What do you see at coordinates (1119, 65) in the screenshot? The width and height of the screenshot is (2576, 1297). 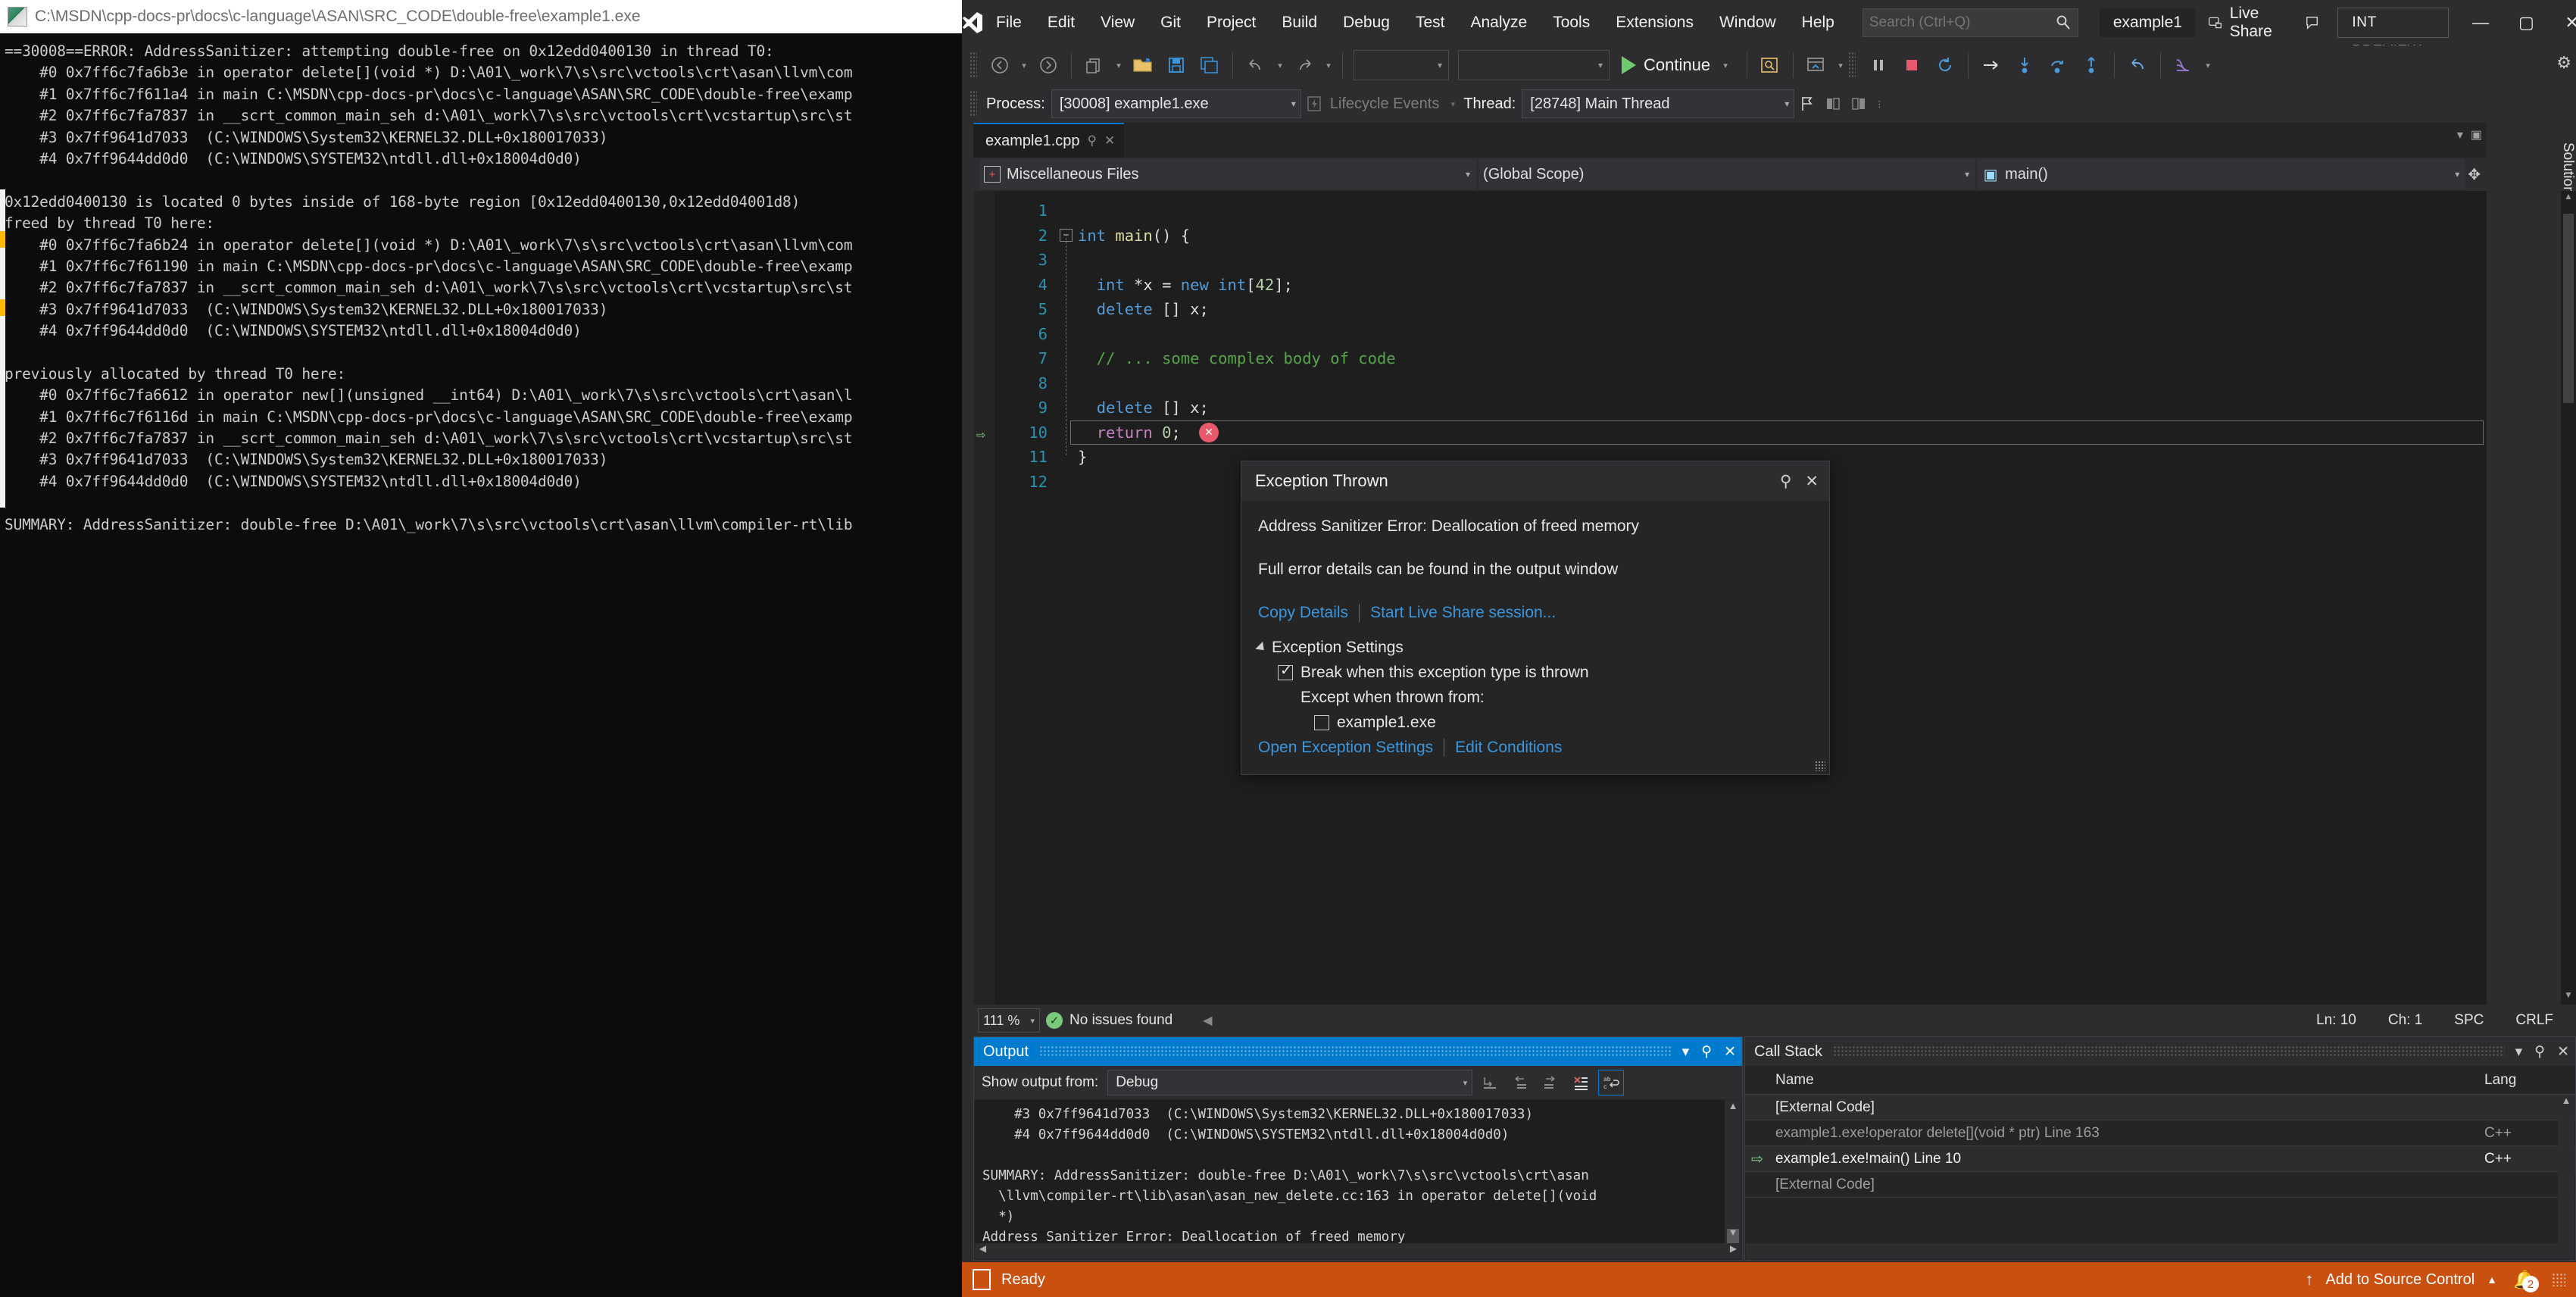 I see `new-file-dropdown-icon: ▾` at bounding box center [1119, 65].